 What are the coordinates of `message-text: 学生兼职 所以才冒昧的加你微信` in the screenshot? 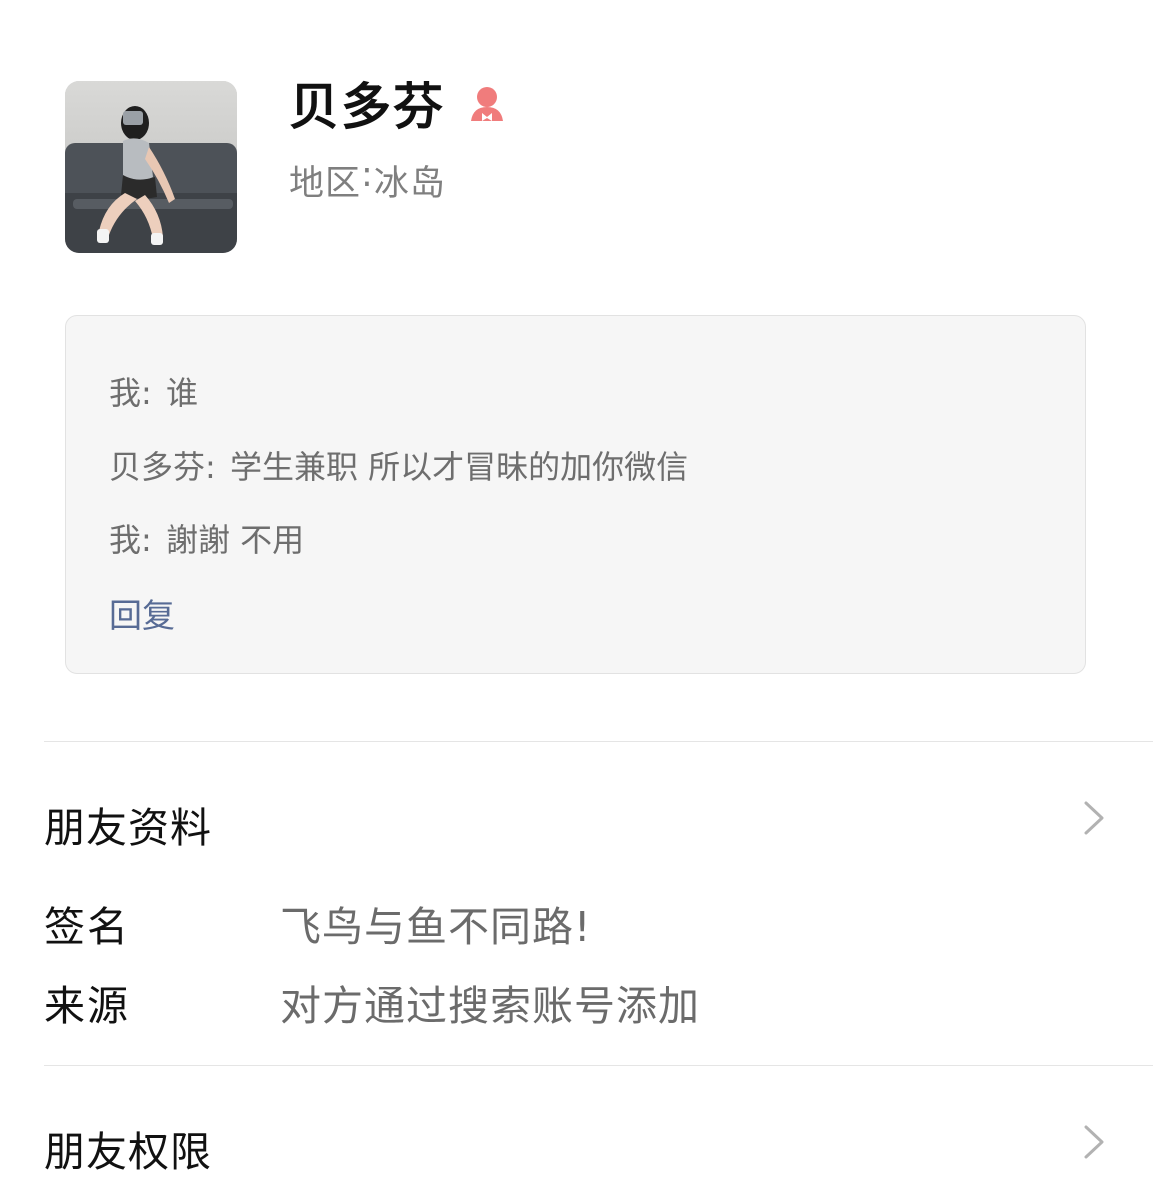 It's located at (459, 467).